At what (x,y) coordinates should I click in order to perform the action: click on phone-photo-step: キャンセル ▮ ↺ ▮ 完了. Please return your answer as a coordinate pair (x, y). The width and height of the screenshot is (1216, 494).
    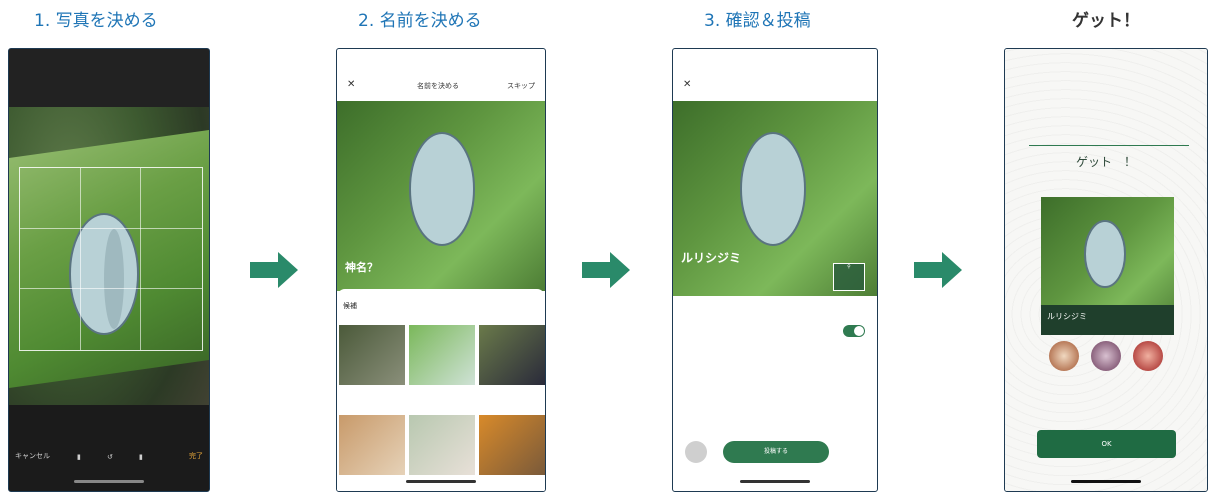
    Looking at the image, I should click on (109, 270).